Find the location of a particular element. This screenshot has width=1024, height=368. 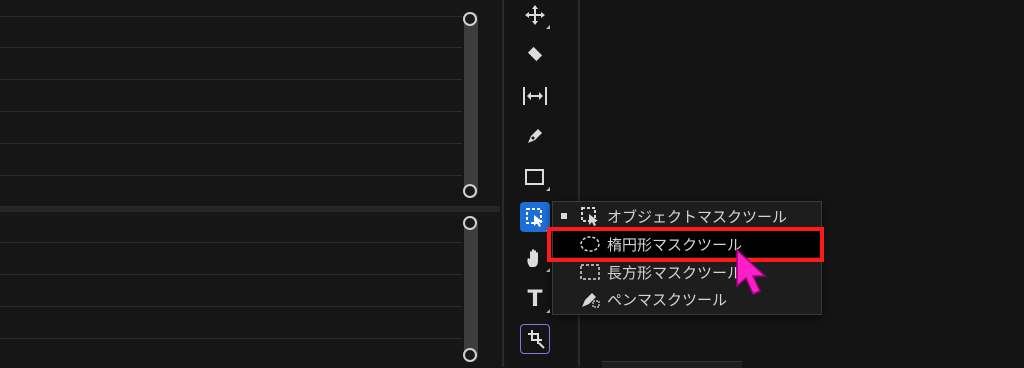

menu-item-label: ペンマスクツール is located at coordinates (667, 299).